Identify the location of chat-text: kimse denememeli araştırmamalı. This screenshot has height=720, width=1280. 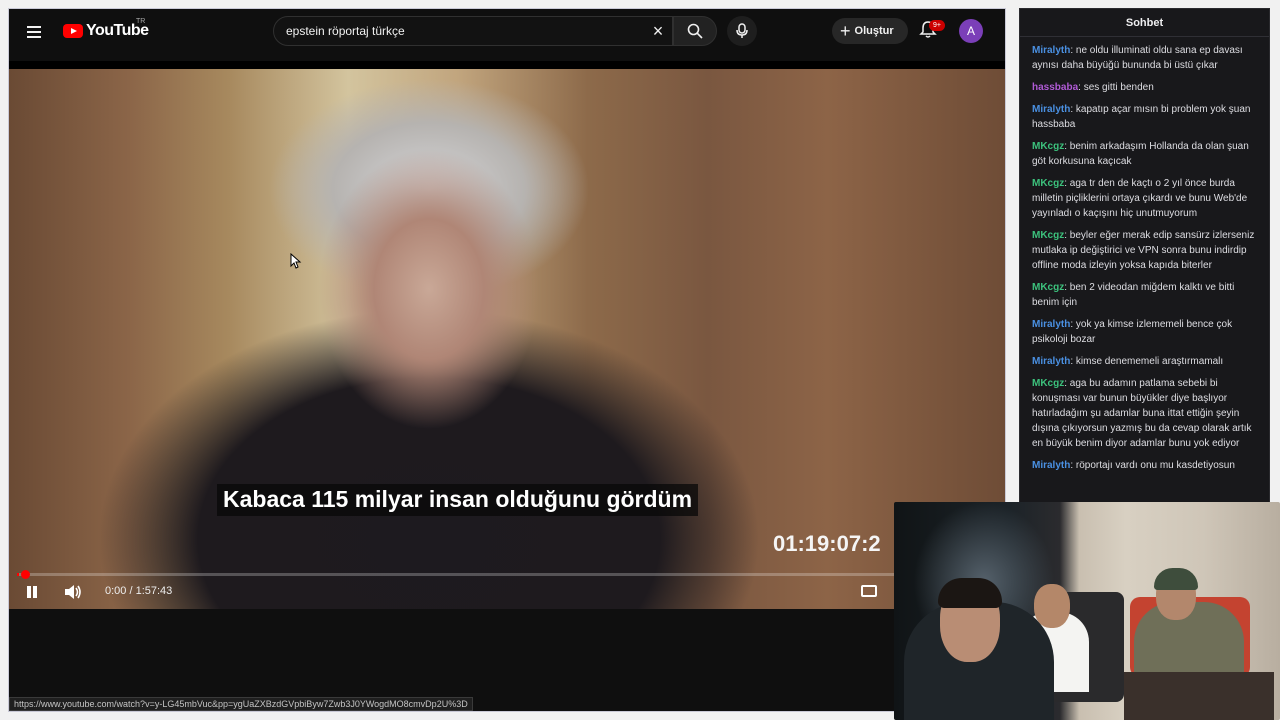
(1149, 361).